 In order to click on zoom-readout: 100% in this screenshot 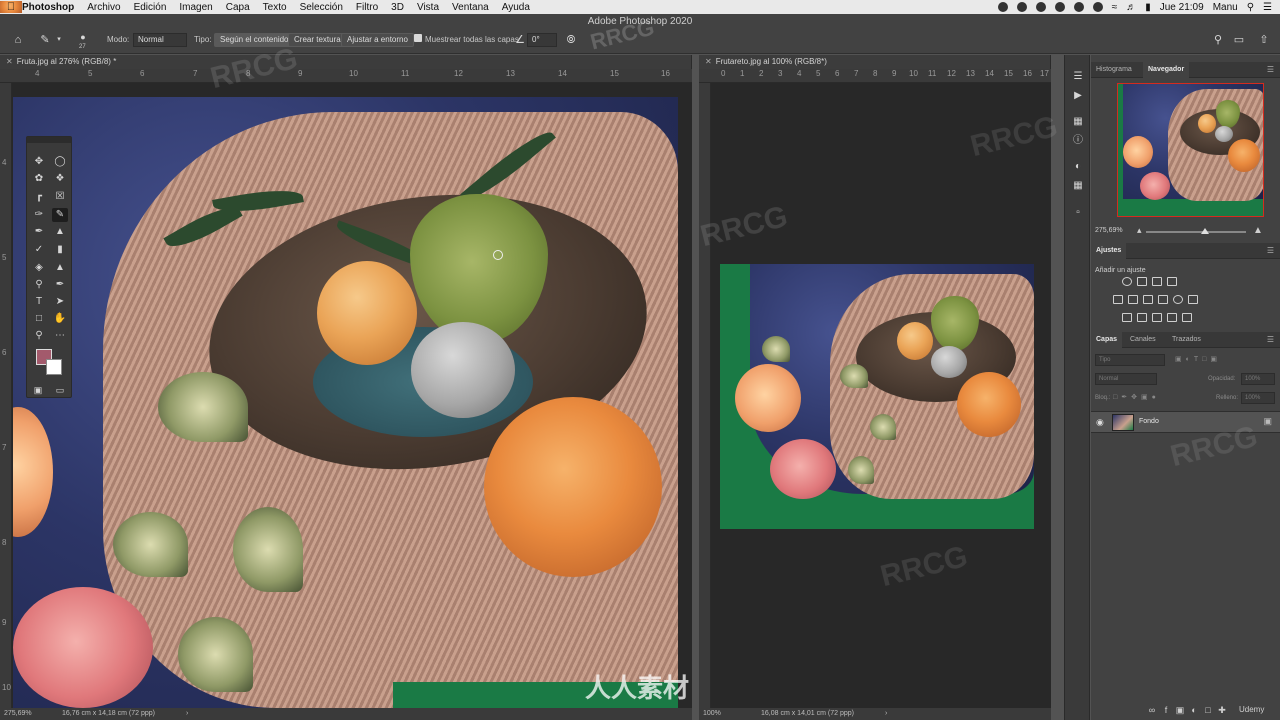, I will do `click(712, 714)`.